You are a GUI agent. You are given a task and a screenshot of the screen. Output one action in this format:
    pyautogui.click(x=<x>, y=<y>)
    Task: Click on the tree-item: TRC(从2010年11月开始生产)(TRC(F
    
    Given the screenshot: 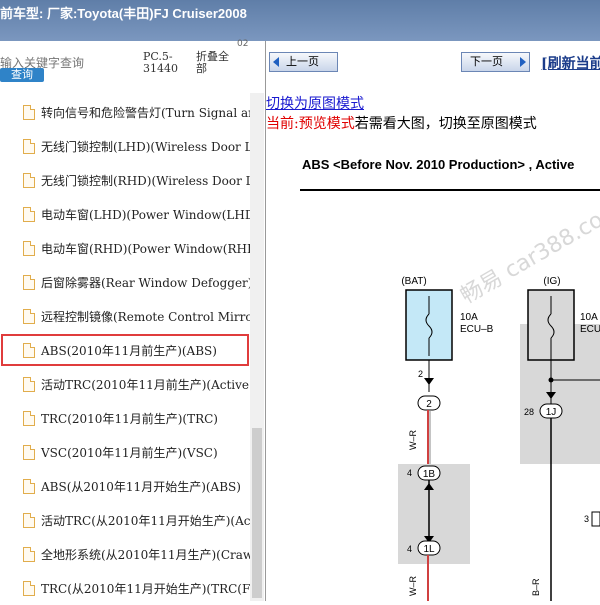 What is the action you would take?
    pyautogui.click(x=125, y=588)
    